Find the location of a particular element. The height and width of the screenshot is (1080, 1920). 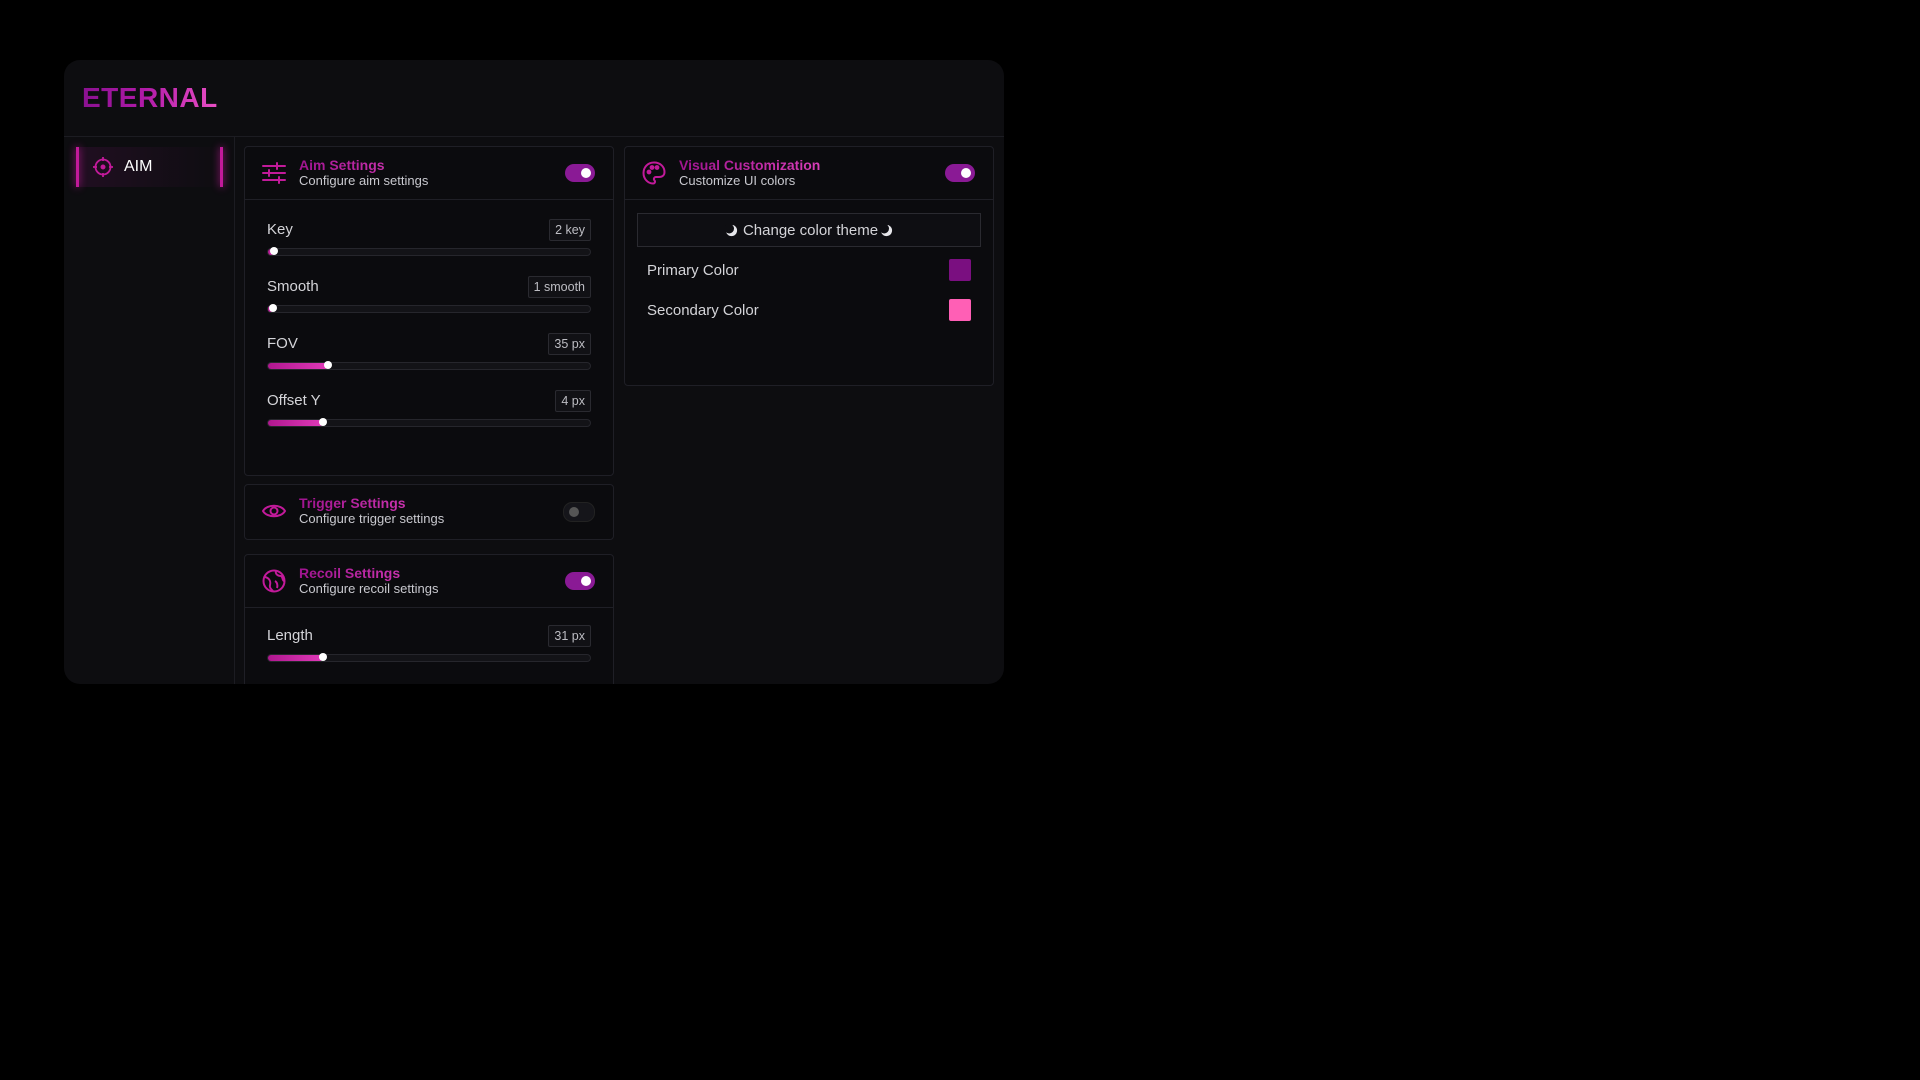

card-title: Trigger Settings is located at coordinates (371, 503).